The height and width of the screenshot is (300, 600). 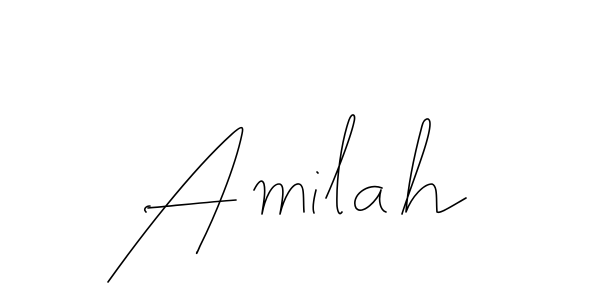 What do you see at coordinates (192, 204) in the screenshot?
I see `letter-a-crossbar` at bounding box center [192, 204].